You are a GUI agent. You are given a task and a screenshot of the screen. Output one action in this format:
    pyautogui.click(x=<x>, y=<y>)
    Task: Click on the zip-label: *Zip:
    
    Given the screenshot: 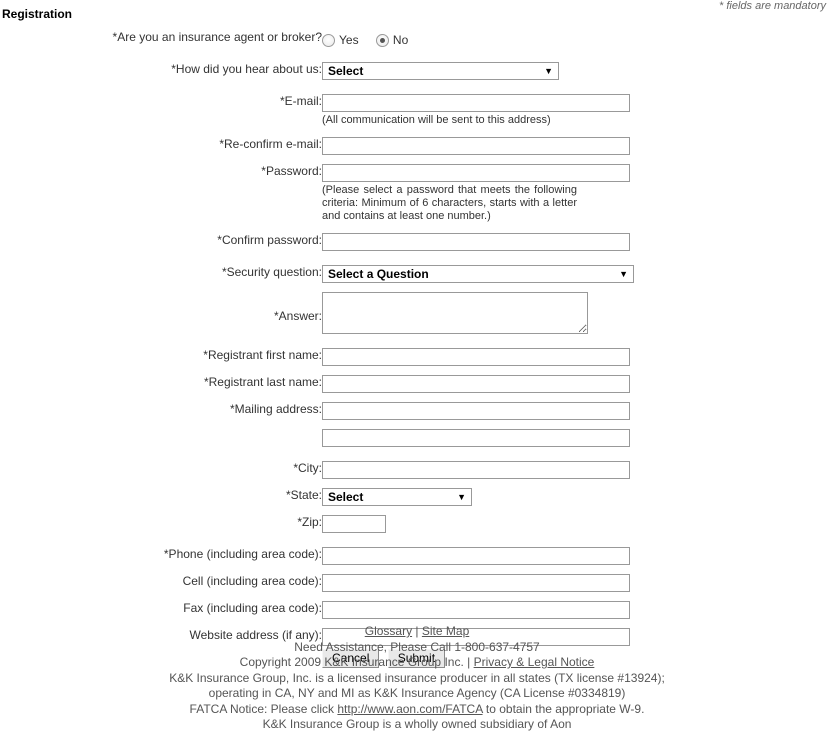 What is the action you would take?
    pyautogui.click(x=309, y=522)
    